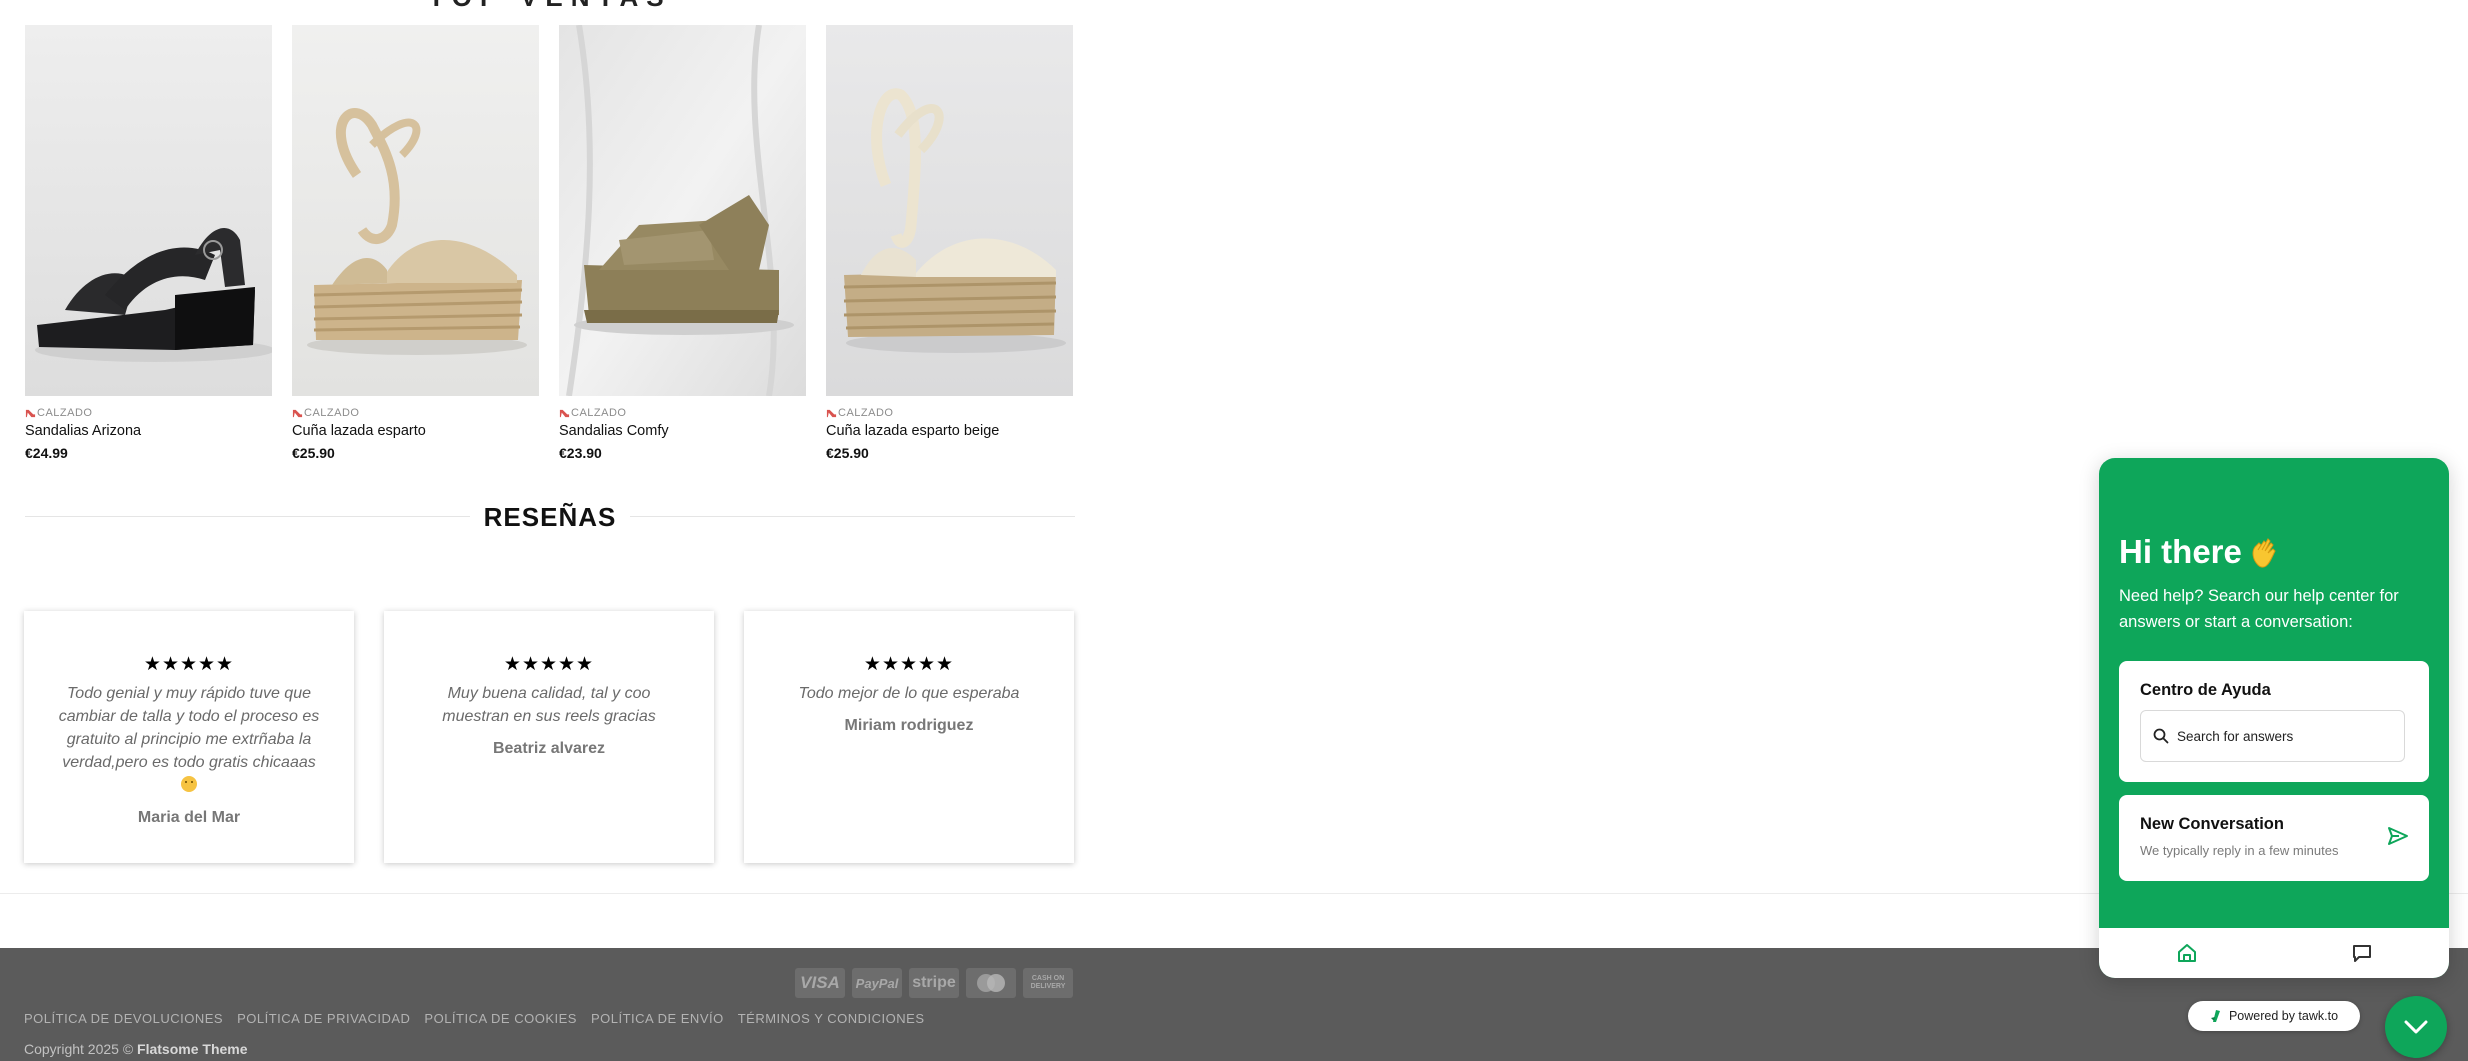 Image resolution: width=2468 pixels, height=1061 pixels. Describe the element at coordinates (831, 1018) in the screenshot. I see `link-terminos: TÉRMINOS Y CONDICIONES` at that location.